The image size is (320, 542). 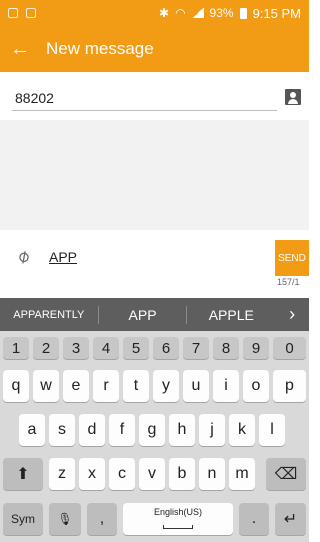 What do you see at coordinates (46, 386) in the screenshot?
I see `key-w: w` at bounding box center [46, 386].